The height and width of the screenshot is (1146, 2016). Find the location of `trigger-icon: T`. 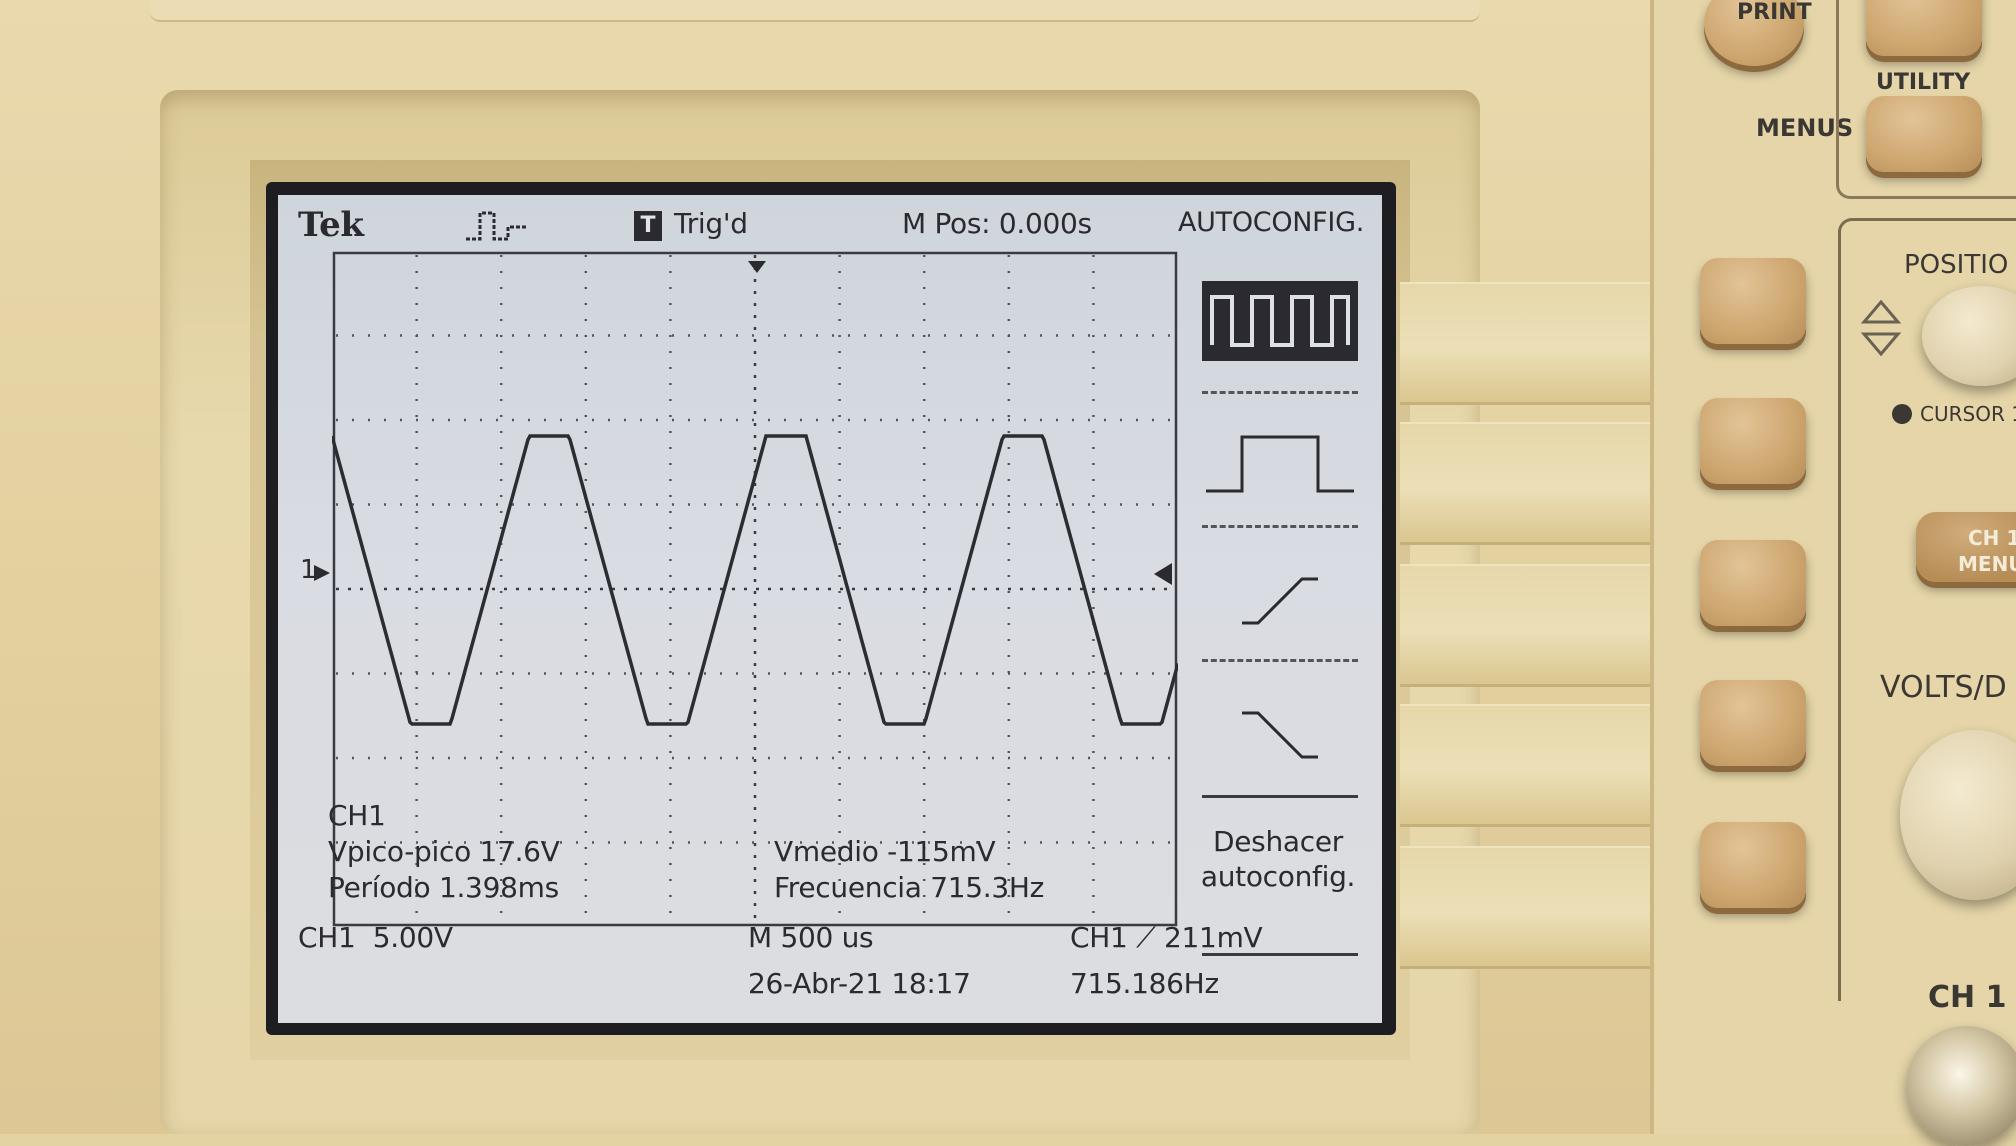

trigger-icon: T is located at coordinates (648, 226).